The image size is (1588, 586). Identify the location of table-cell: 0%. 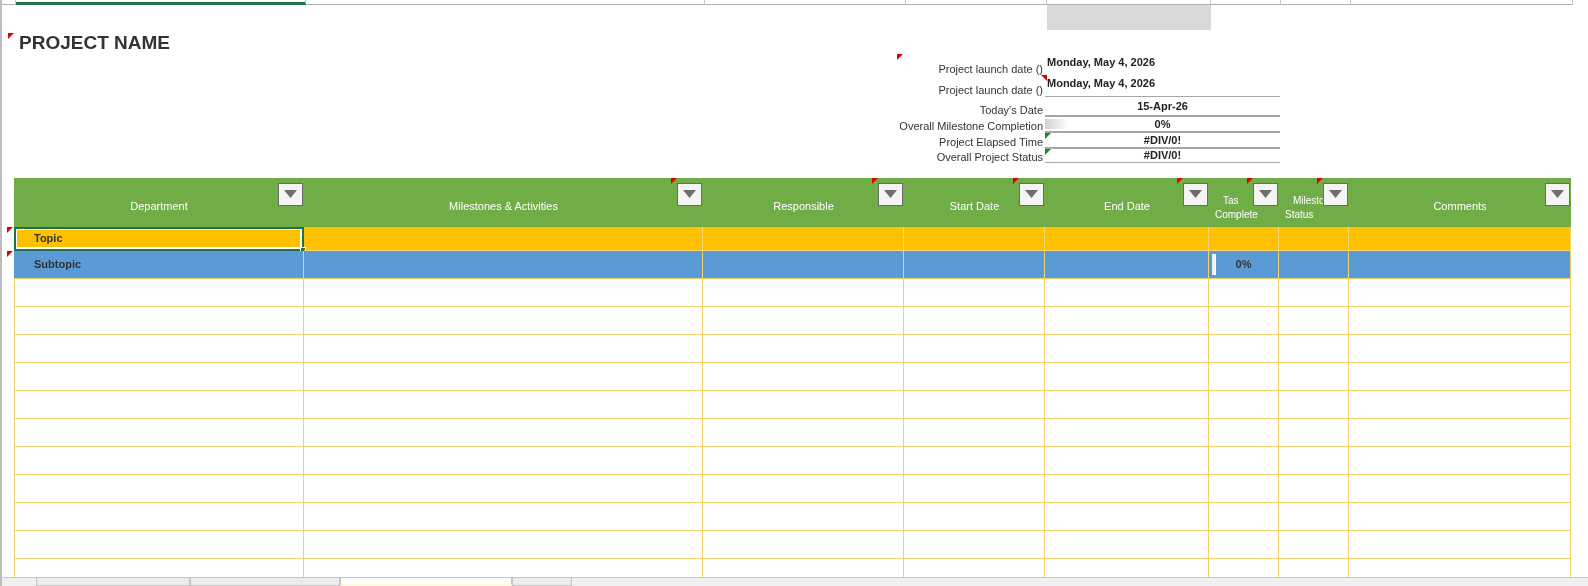
(1244, 264).